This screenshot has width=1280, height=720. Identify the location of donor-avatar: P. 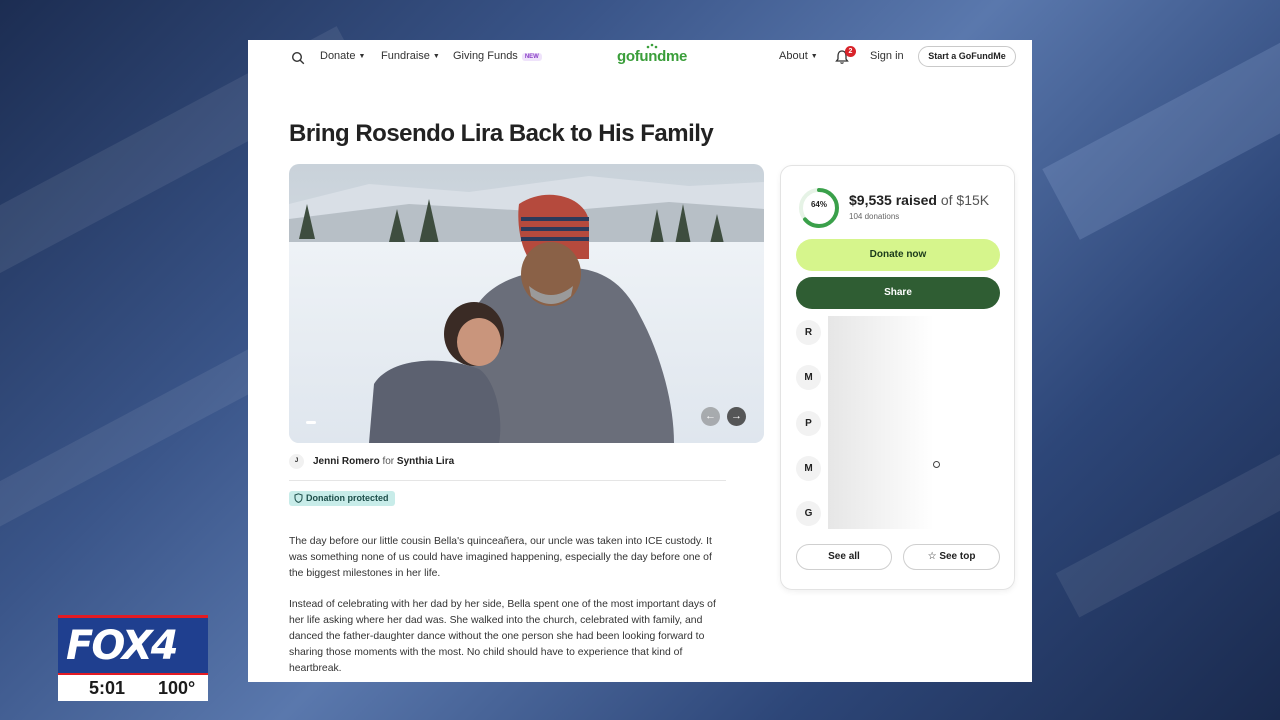
(808, 423).